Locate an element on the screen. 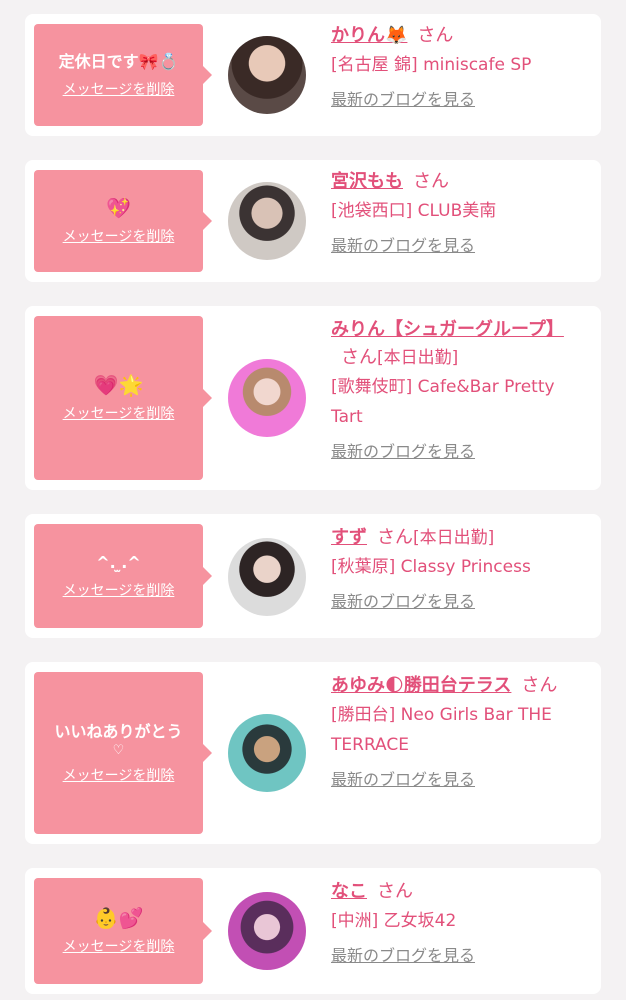  cast-name-link: すず is located at coordinates (349, 537).